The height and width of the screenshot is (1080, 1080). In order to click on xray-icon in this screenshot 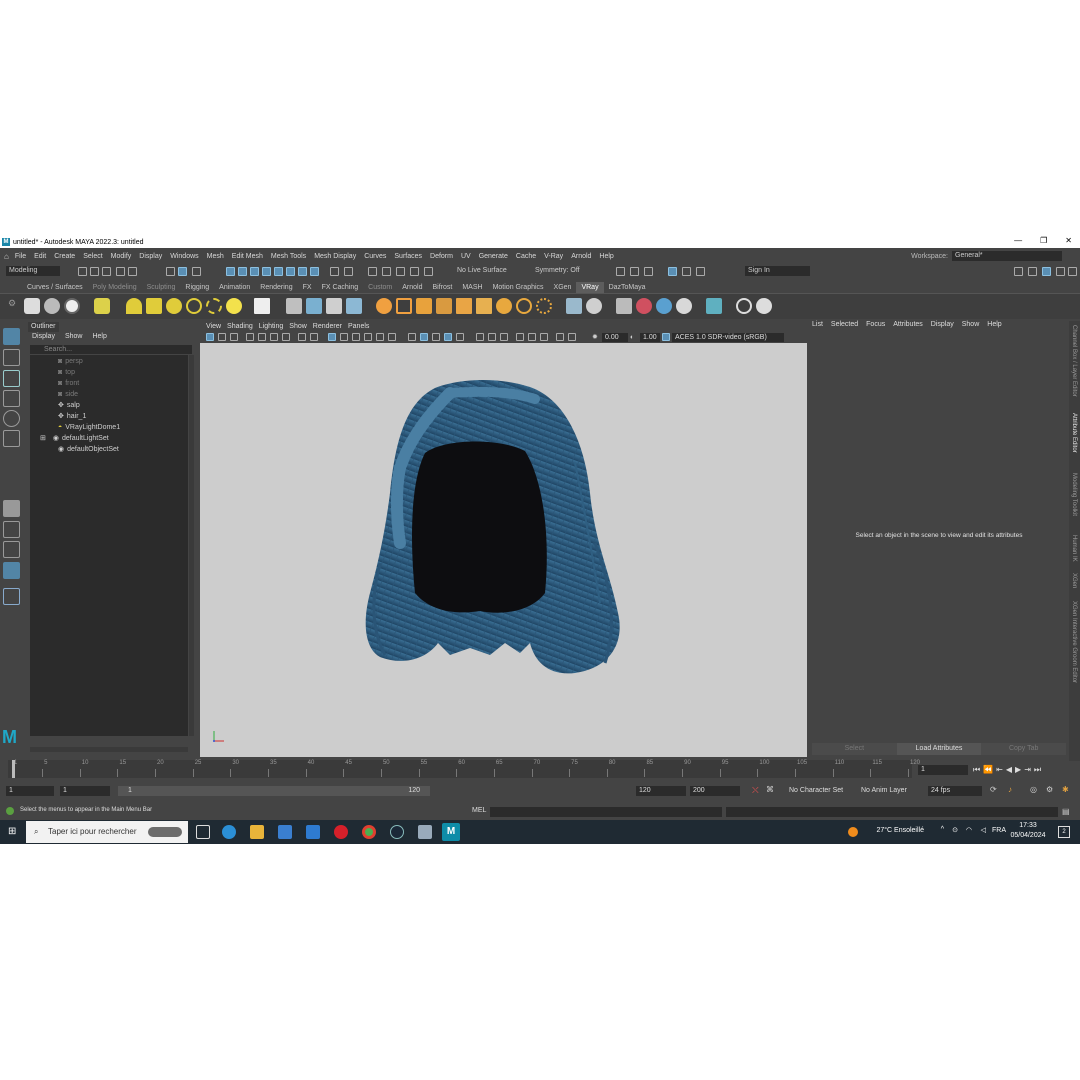, I will do `click(368, 337)`.